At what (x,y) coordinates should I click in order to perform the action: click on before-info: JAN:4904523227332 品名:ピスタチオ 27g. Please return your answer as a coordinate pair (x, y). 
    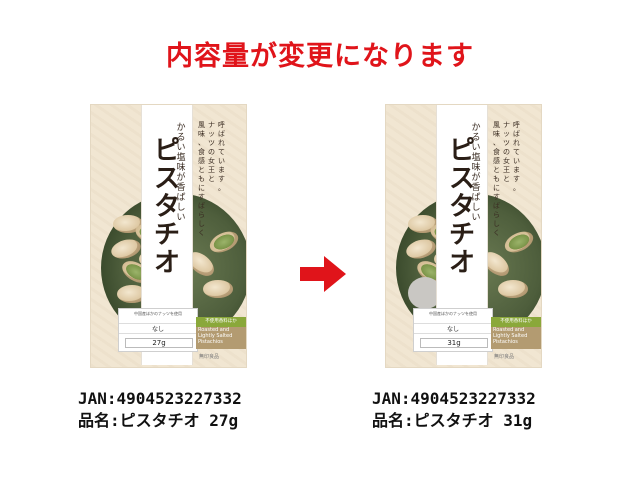
    Looking at the image, I should click on (160, 410).